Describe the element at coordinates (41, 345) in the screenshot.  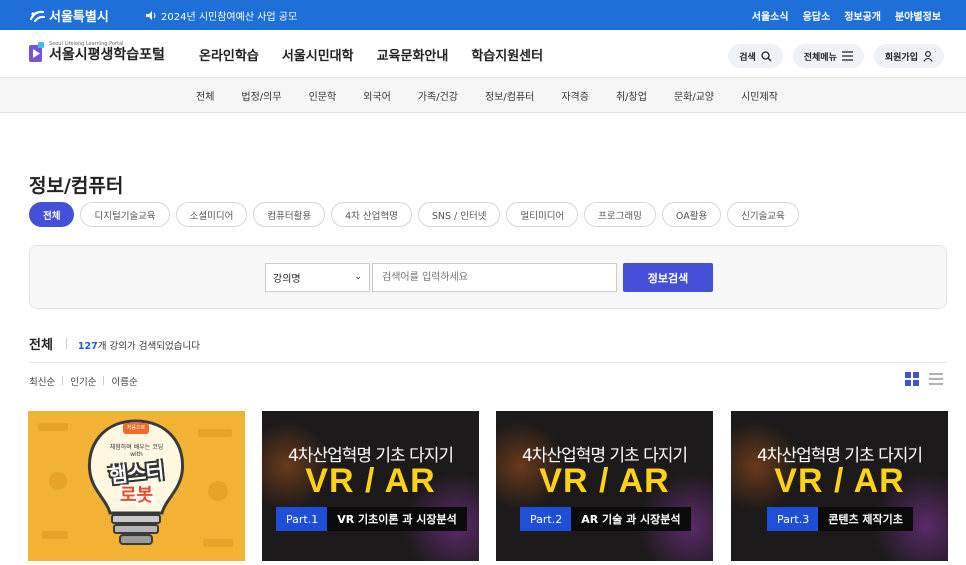
I see `result-title: 전체` at that location.